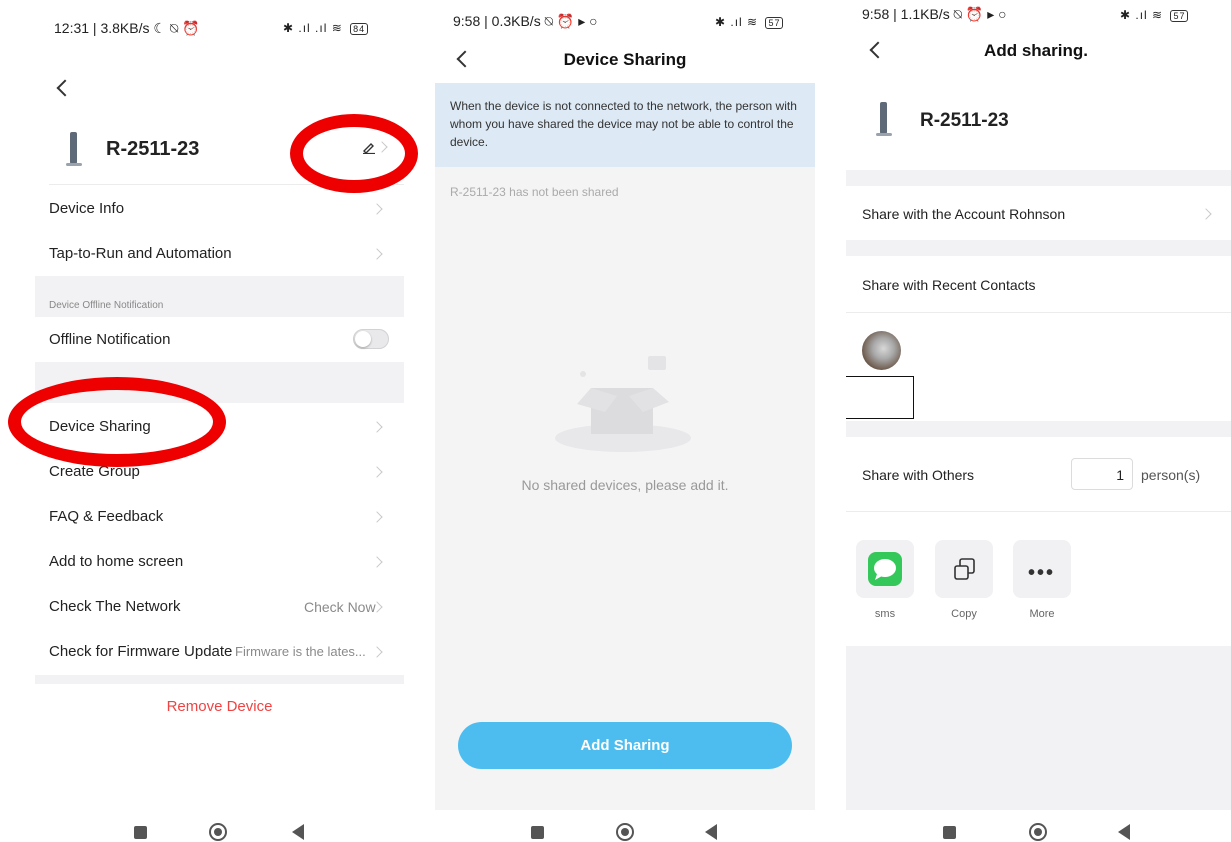  I want to click on check-network-label: Check The Network, so click(115, 606).